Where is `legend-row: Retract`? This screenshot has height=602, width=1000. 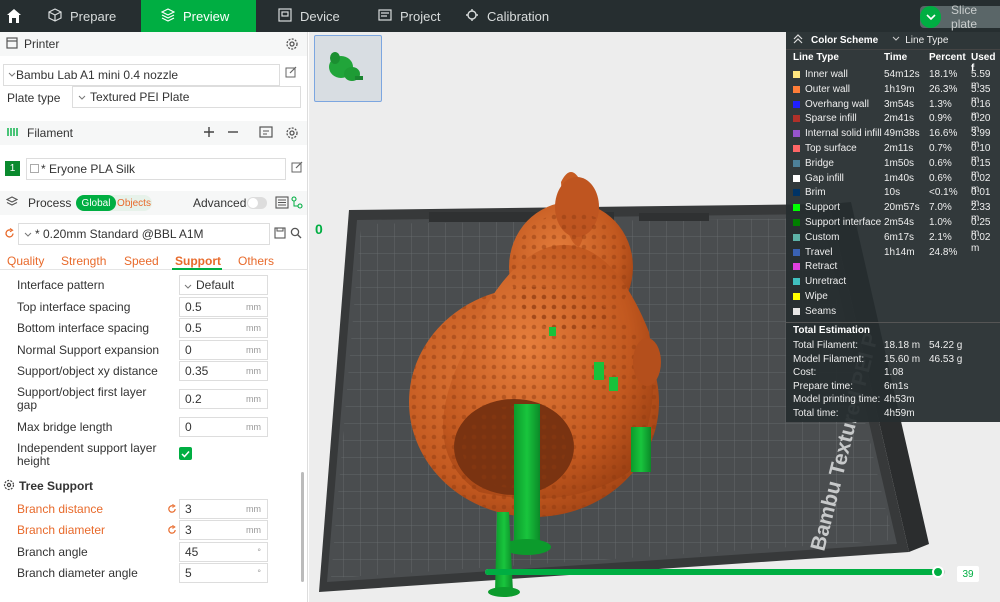
legend-row: Retract is located at coordinates (893, 267).